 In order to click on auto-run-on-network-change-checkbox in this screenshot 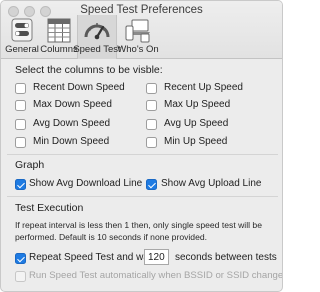, I will do `click(20, 276)`.